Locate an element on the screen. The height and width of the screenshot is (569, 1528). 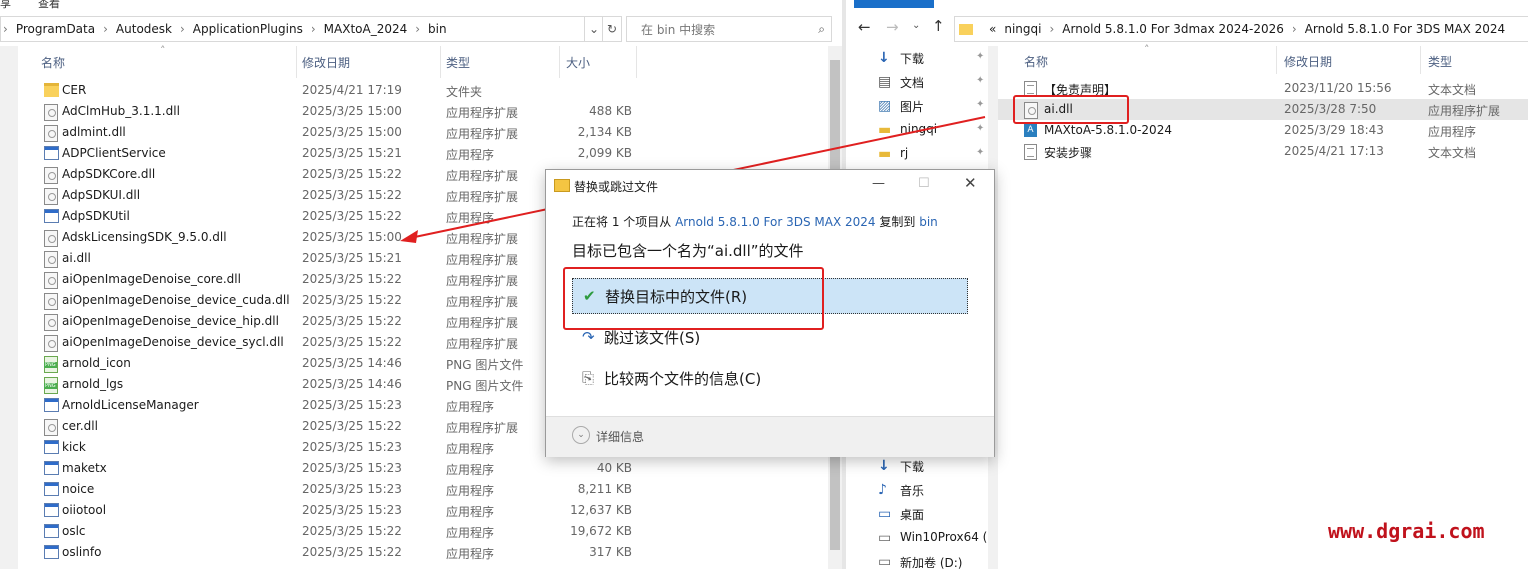
folder-copy-icon is located at coordinates (562, 185).